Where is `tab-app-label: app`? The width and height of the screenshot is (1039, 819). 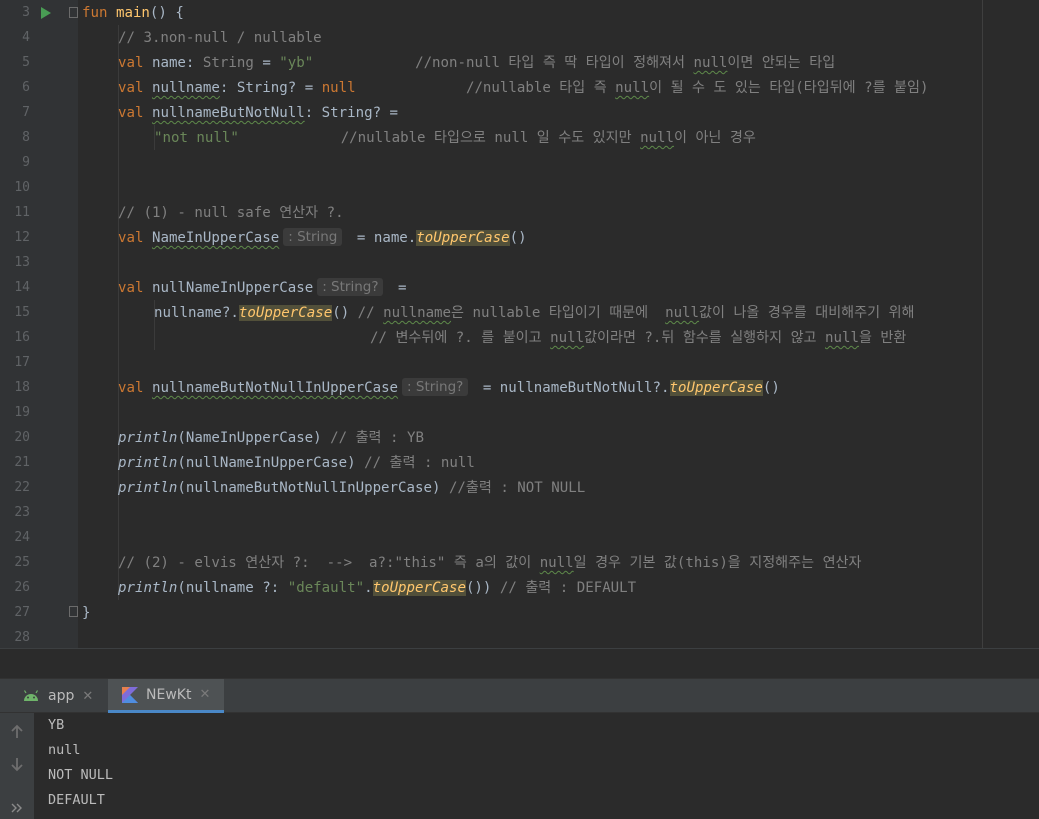 tab-app-label: app is located at coordinates (61, 696).